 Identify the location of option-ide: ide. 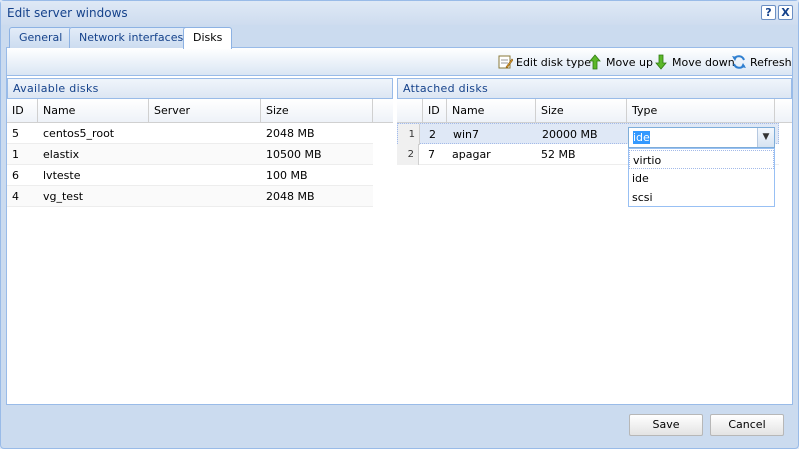
(701, 178).